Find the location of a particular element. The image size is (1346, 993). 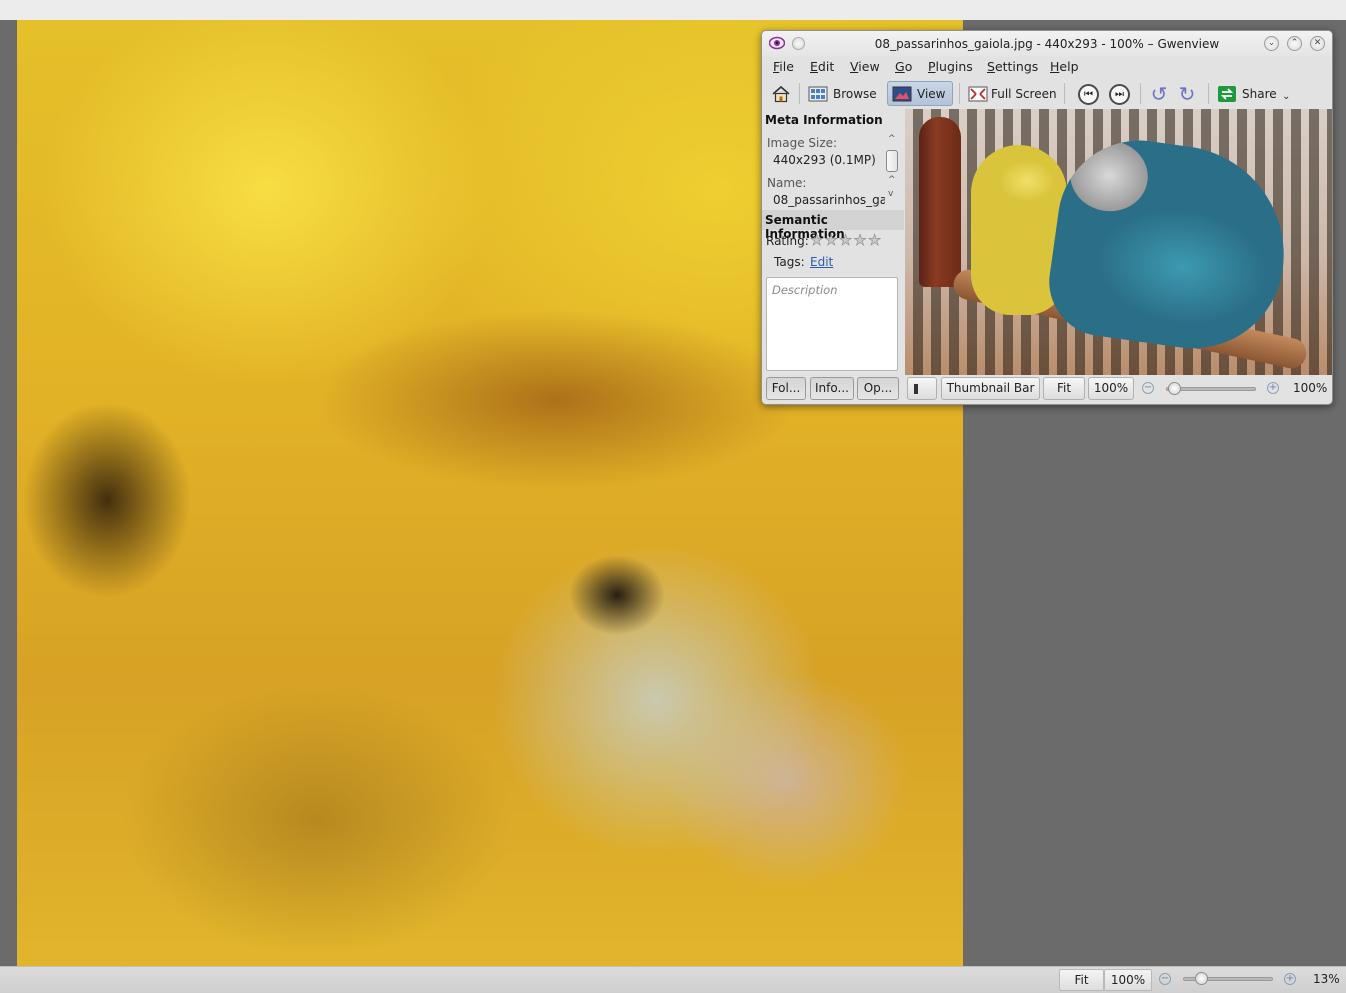

image-size-label: Image Size: is located at coordinates (802, 143).